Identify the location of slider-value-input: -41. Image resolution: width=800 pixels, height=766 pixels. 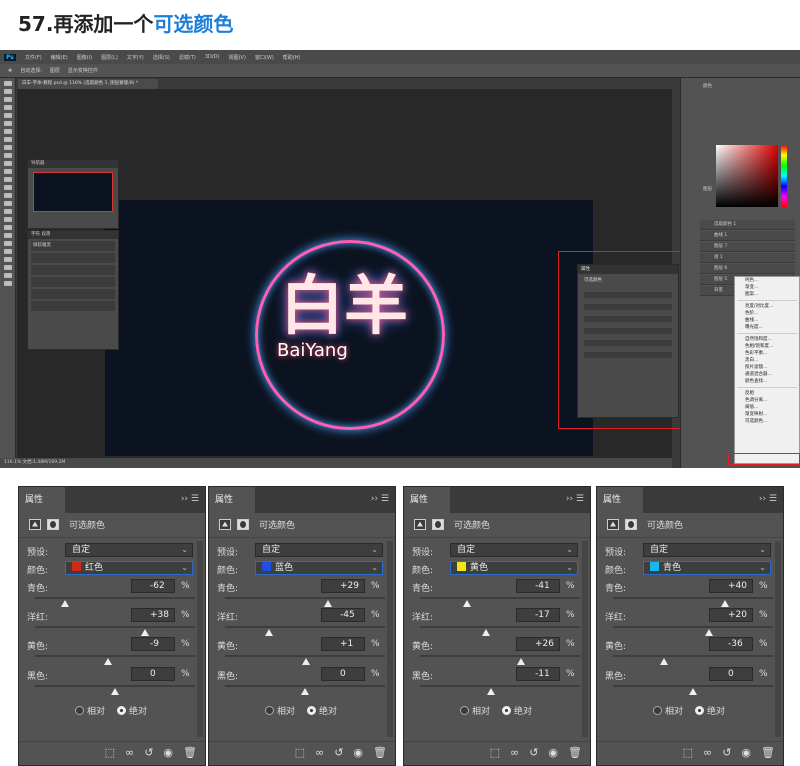
(538, 586).